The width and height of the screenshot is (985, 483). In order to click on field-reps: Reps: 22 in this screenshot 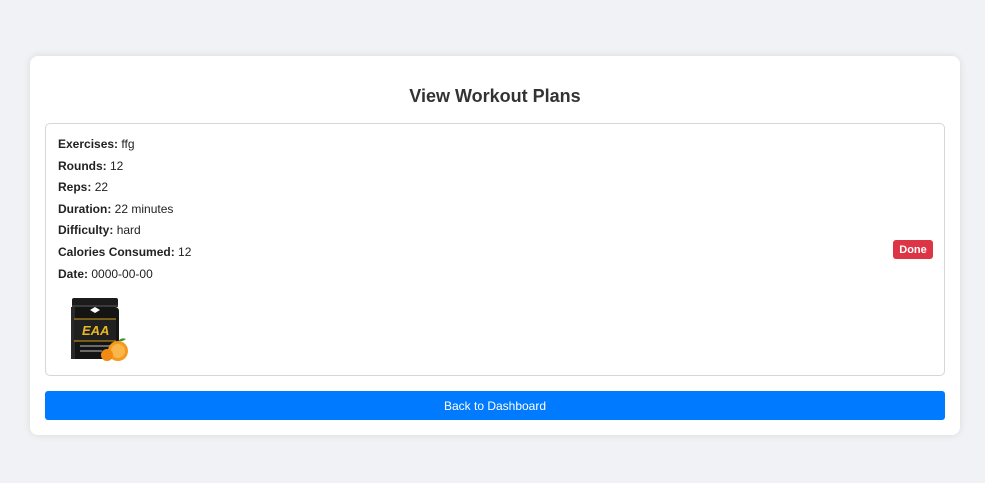, I will do `click(124, 188)`.